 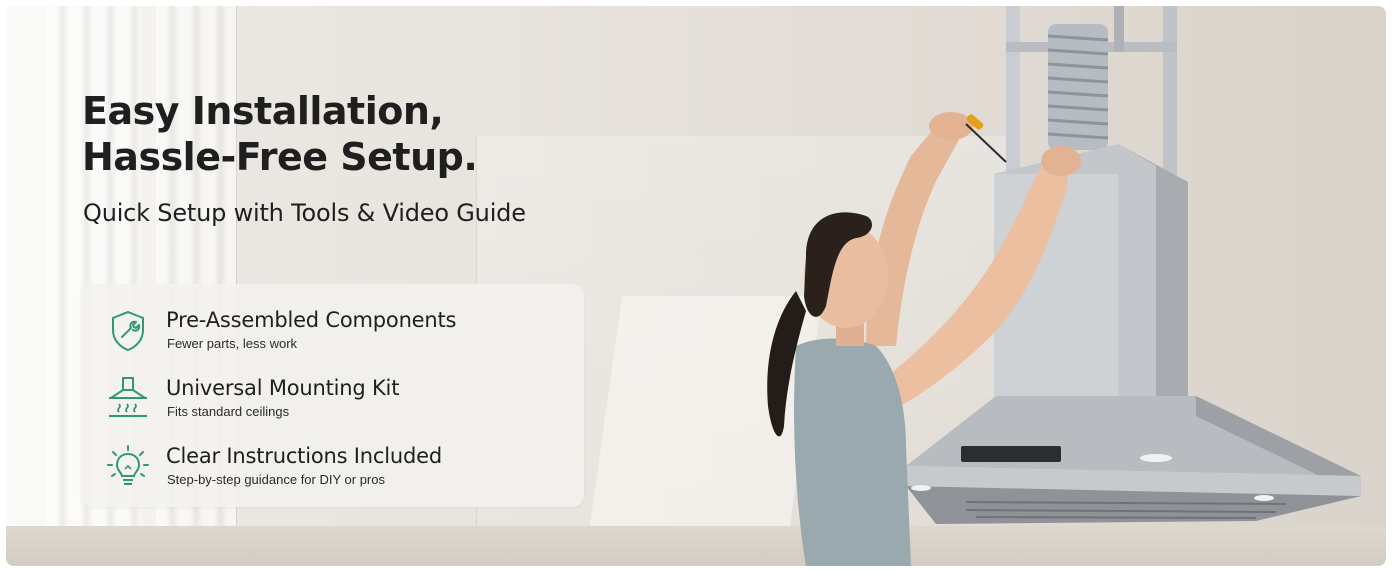 I want to click on shield-wrench-icon, so click(x=128, y=331).